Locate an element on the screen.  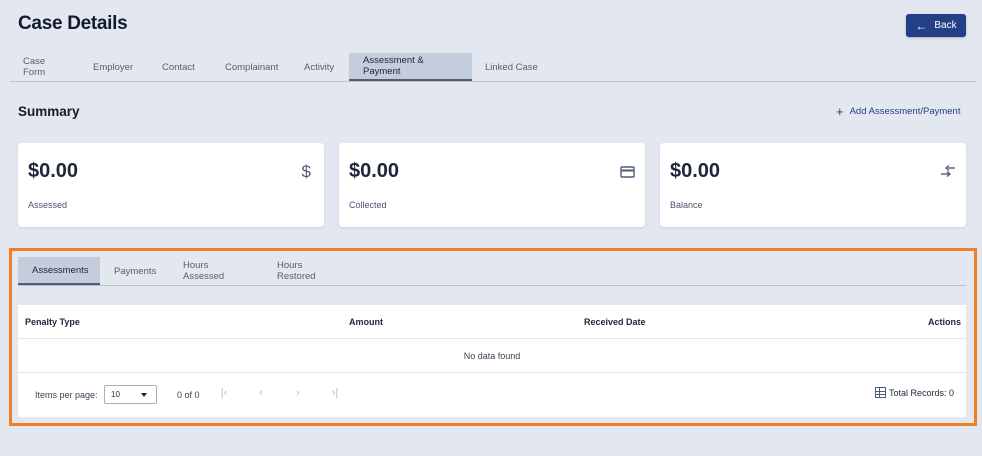
first-page-icon: |‹ is located at coordinates (224, 393).